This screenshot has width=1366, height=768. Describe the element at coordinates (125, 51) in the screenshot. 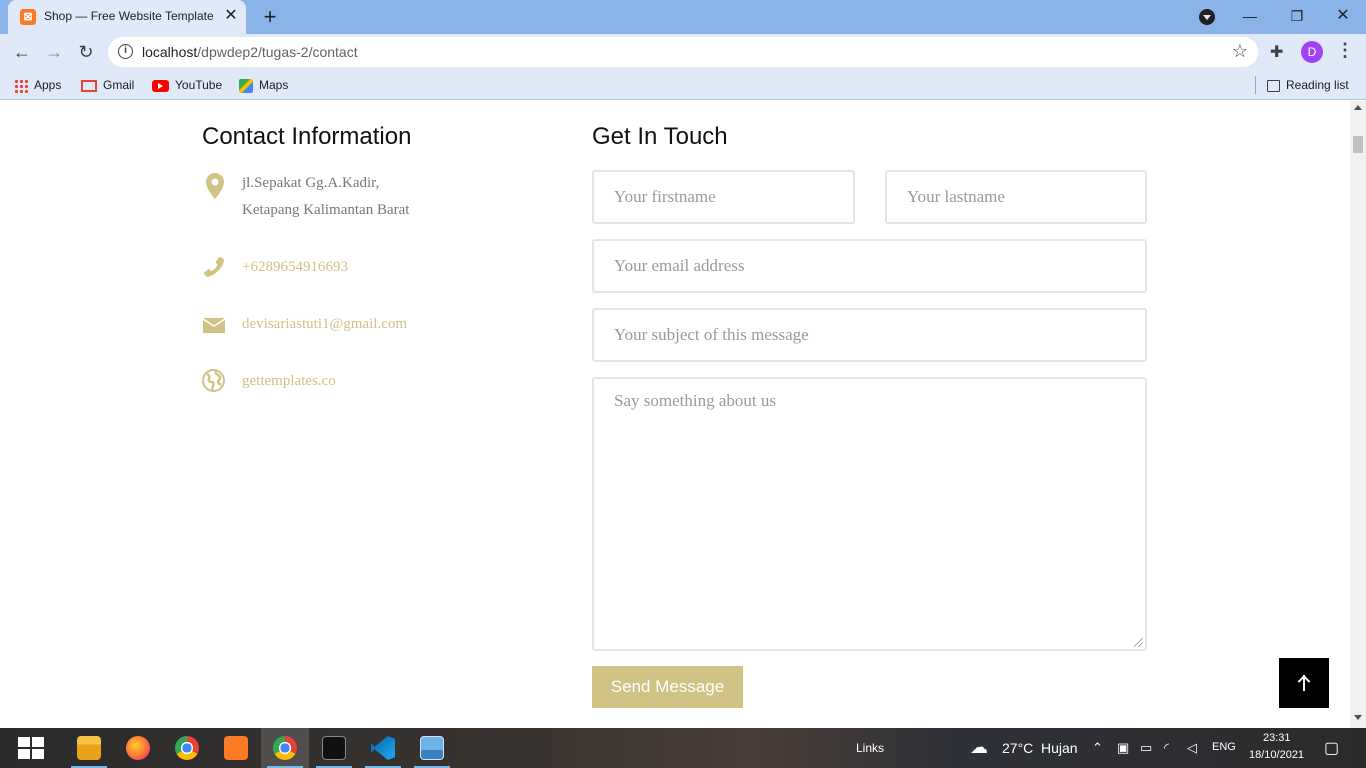

I see `site-info-icon: i` at that location.